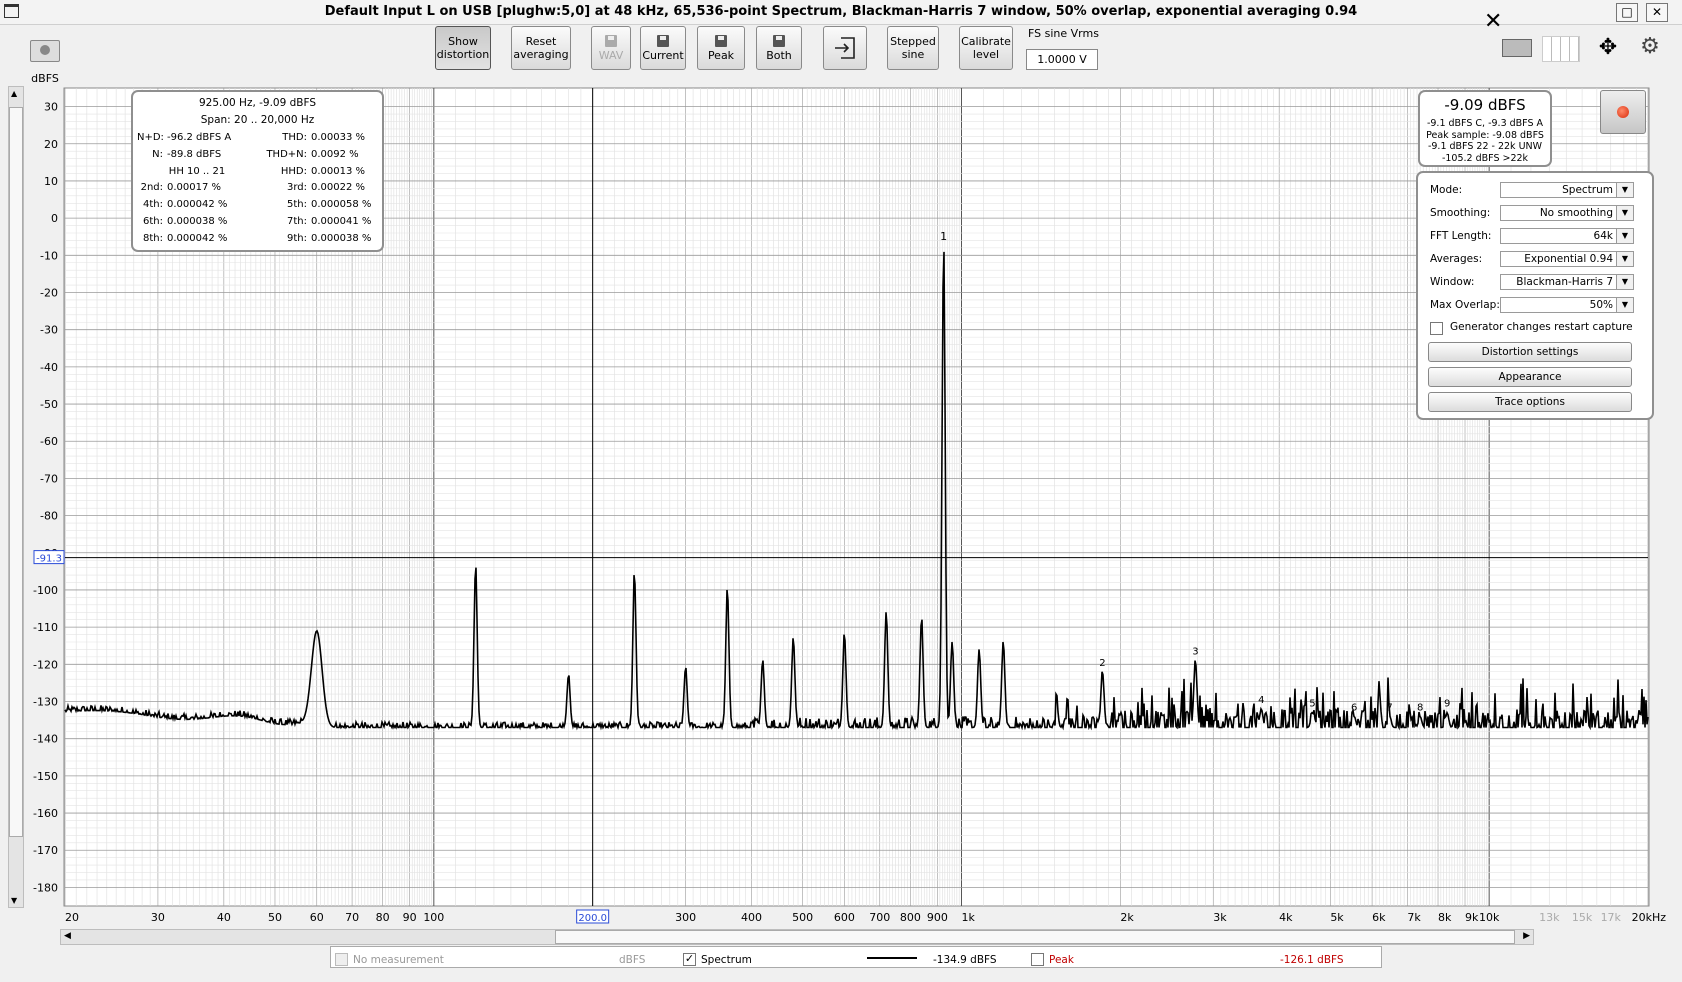 The image size is (1682, 982). I want to click on fft-length-select: 64k, so click(1567, 236).